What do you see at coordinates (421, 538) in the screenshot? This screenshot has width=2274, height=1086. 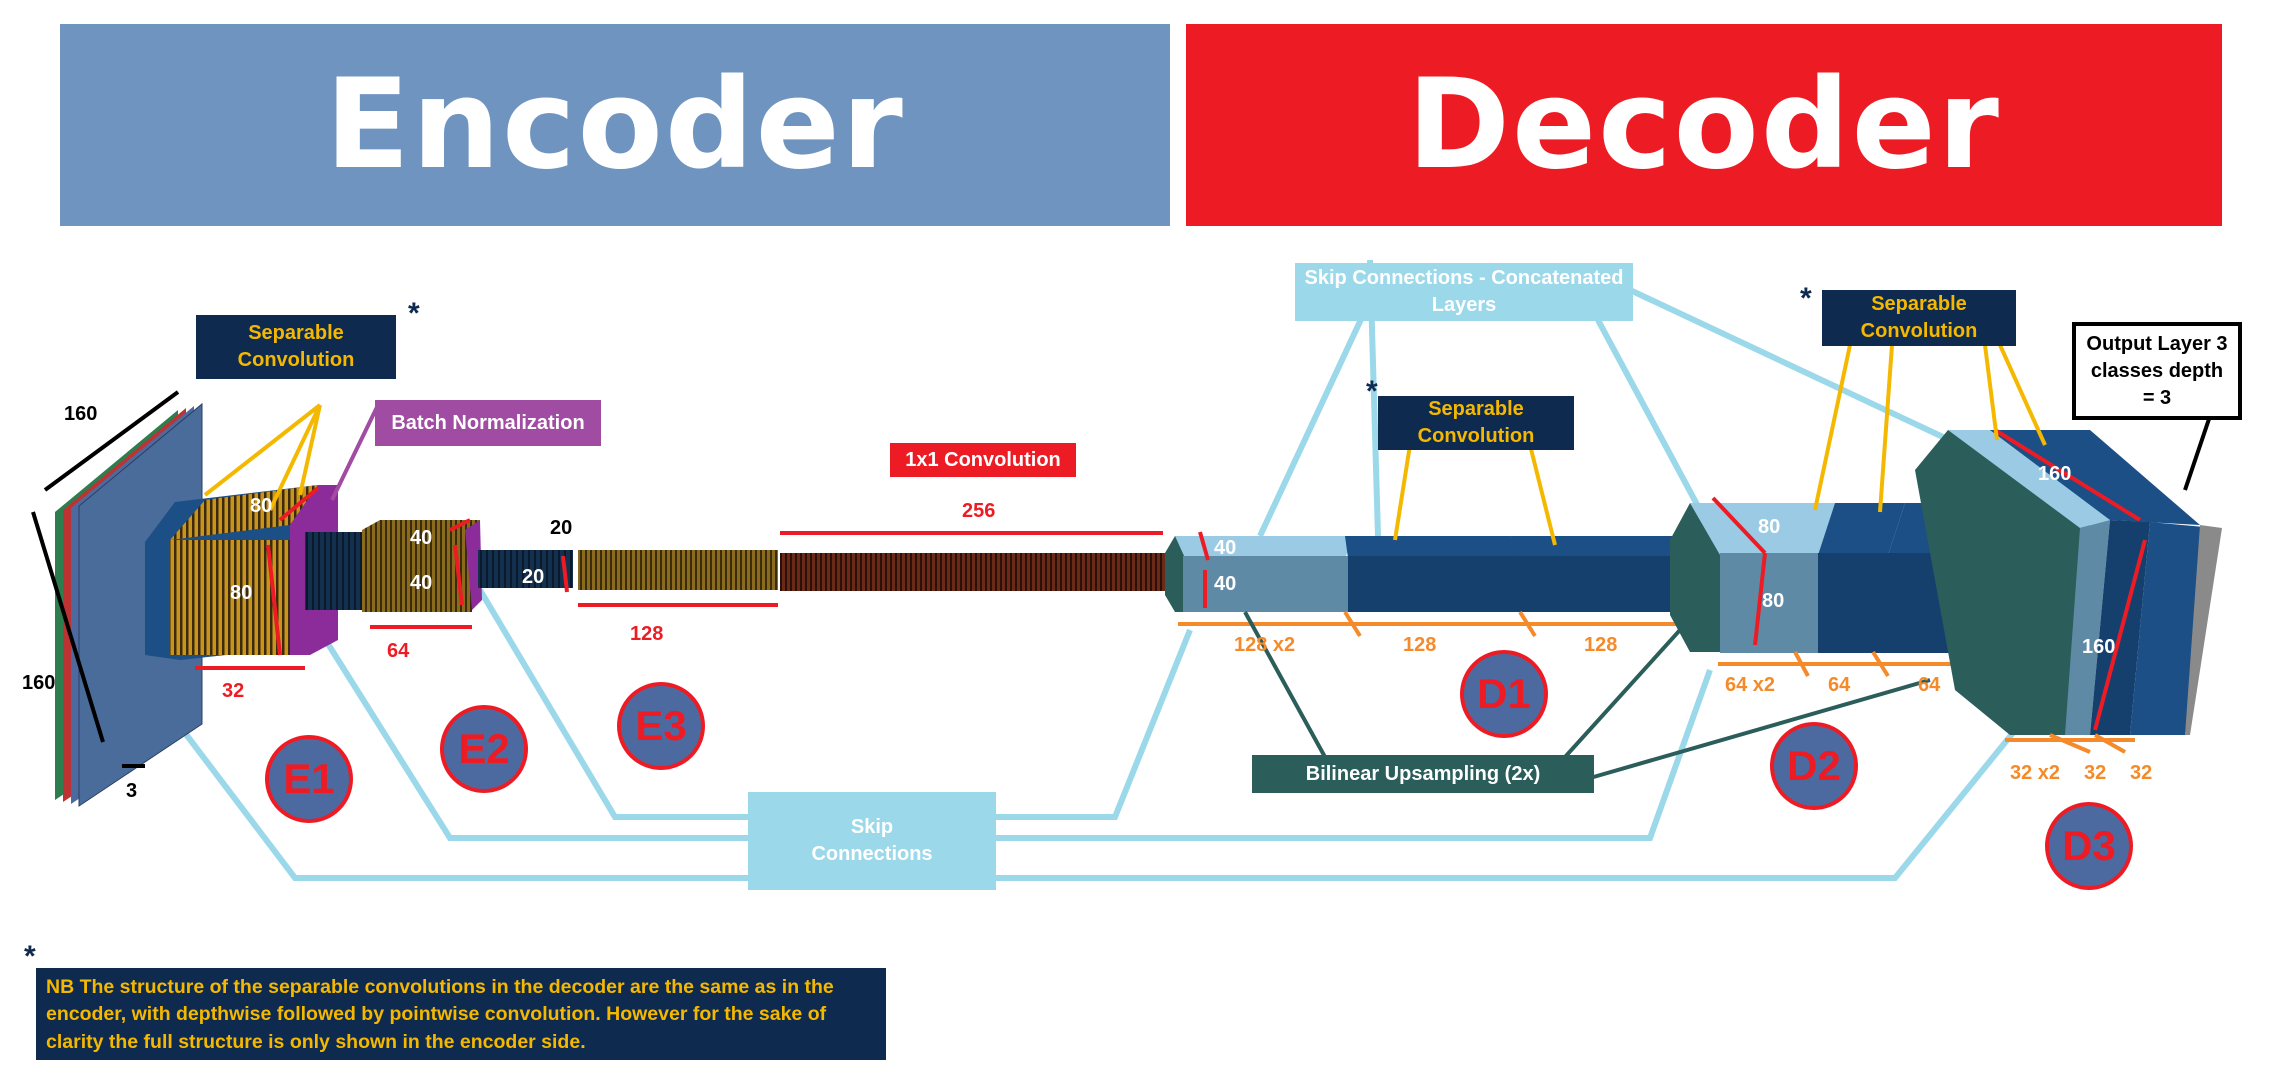 I see `e2-width-label: 40` at bounding box center [421, 538].